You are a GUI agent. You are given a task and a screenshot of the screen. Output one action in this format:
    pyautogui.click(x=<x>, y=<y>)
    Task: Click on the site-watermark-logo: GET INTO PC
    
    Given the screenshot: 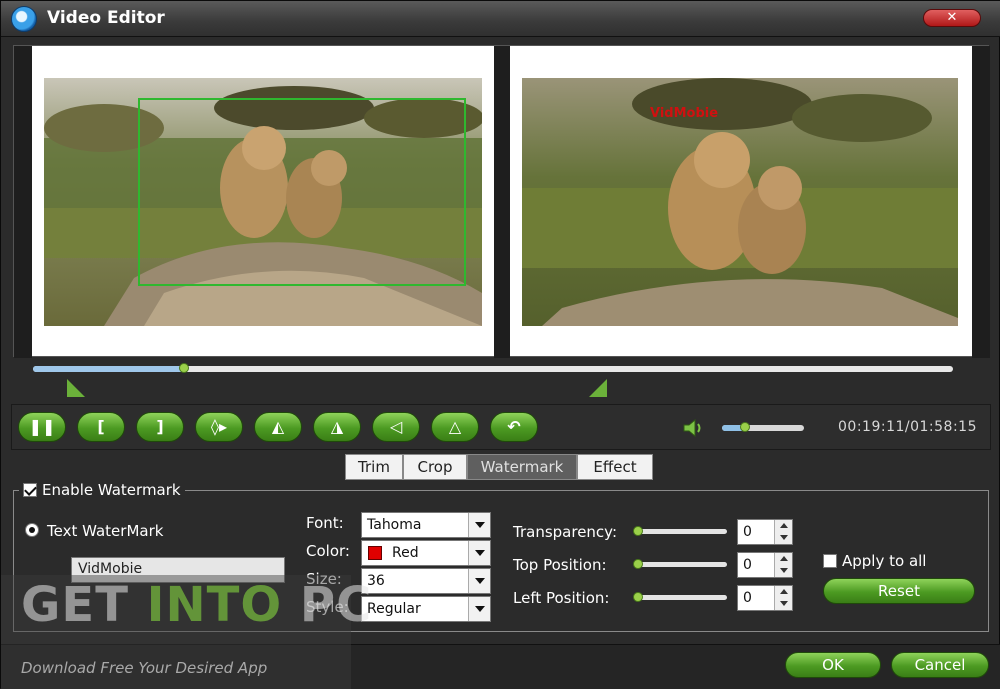 What is the action you would take?
    pyautogui.click(x=196, y=605)
    